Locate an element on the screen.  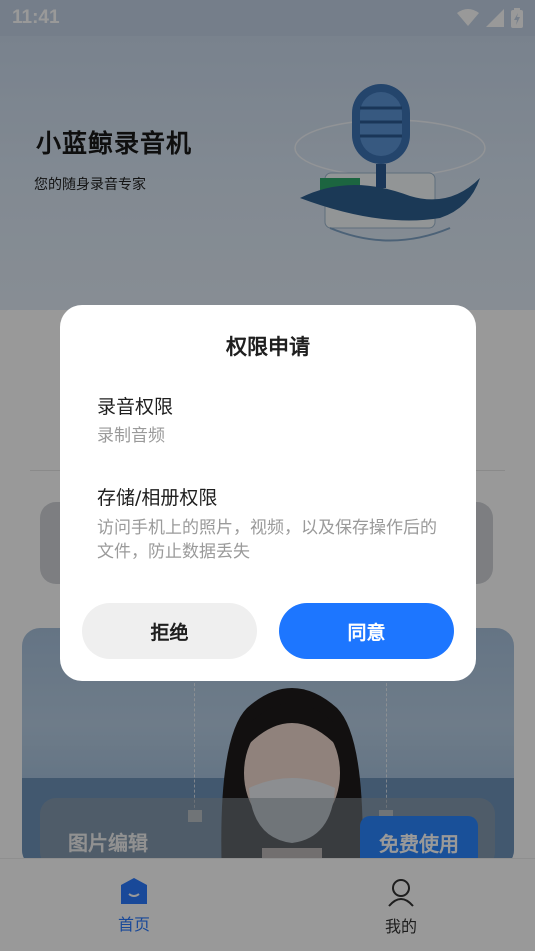
permission-name-record: 录音权限 is located at coordinates (135, 407).